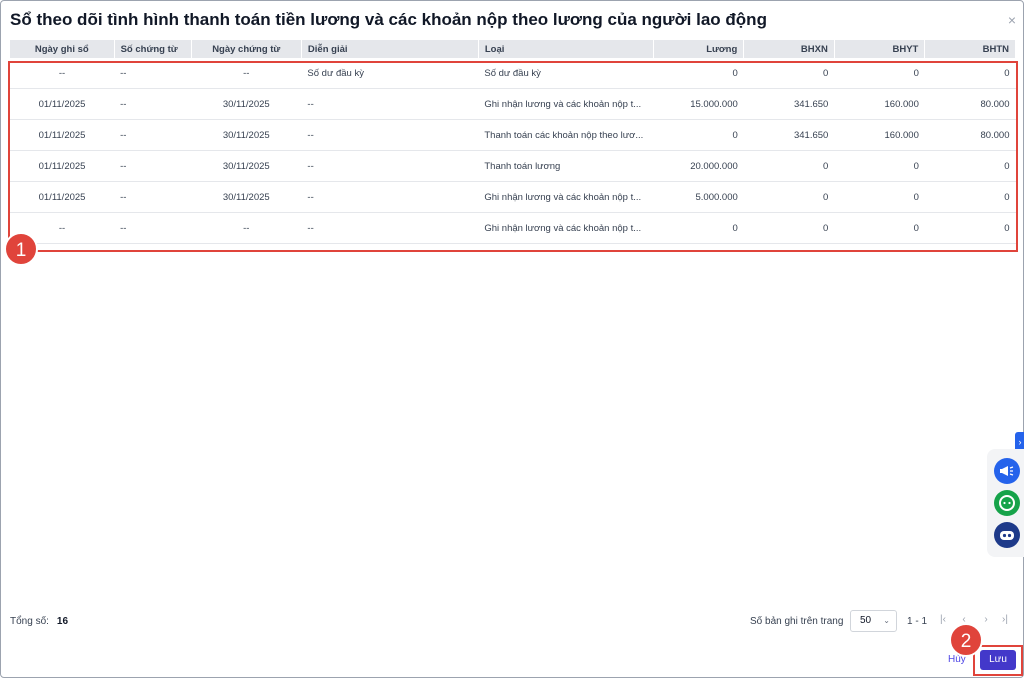 This screenshot has width=1024, height=678. I want to click on total-count: Tổng số: 16, so click(39, 621).